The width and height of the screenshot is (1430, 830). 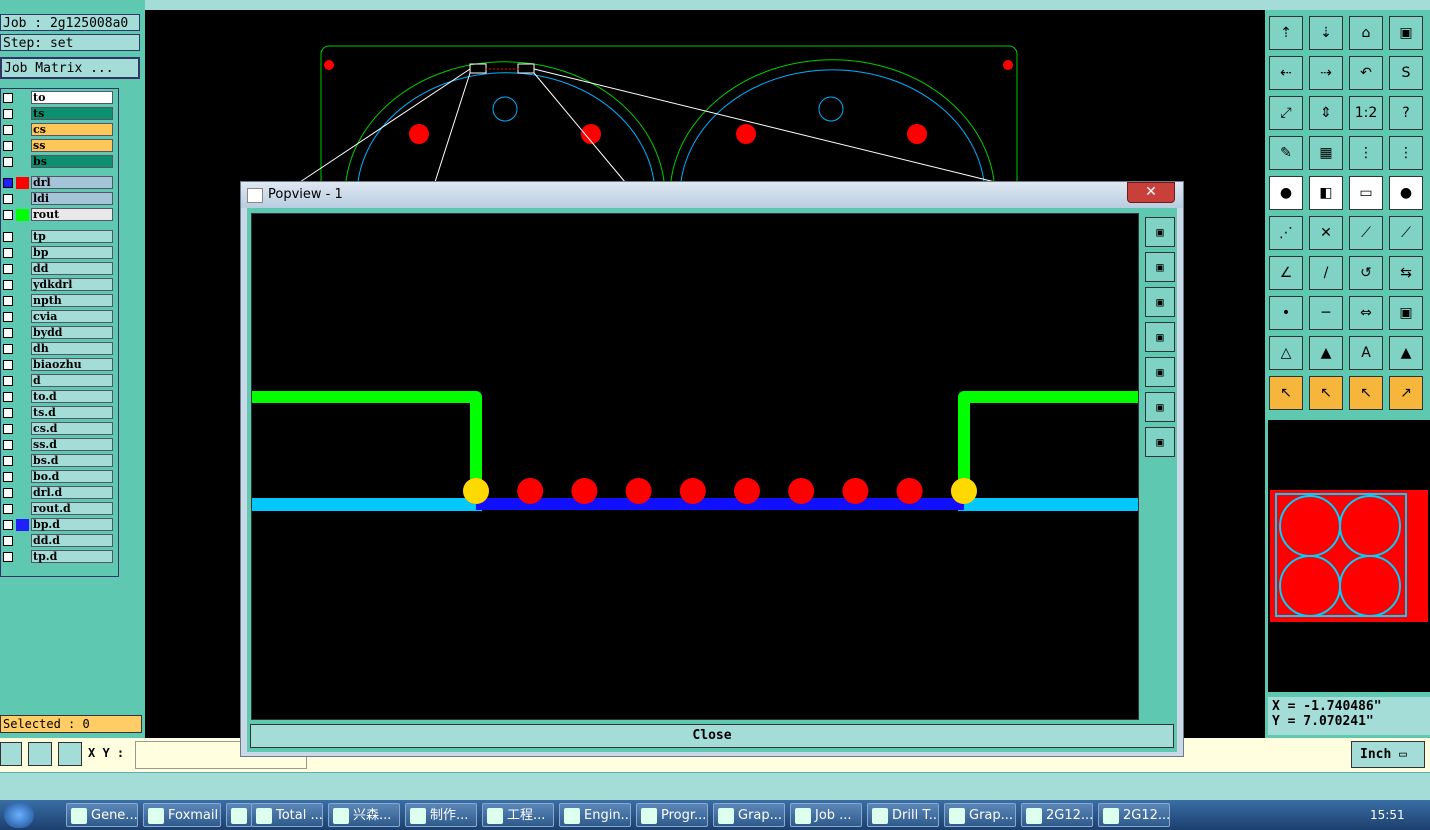 I want to click on popview-titlebar: Popview - 1, so click(x=712, y=195).